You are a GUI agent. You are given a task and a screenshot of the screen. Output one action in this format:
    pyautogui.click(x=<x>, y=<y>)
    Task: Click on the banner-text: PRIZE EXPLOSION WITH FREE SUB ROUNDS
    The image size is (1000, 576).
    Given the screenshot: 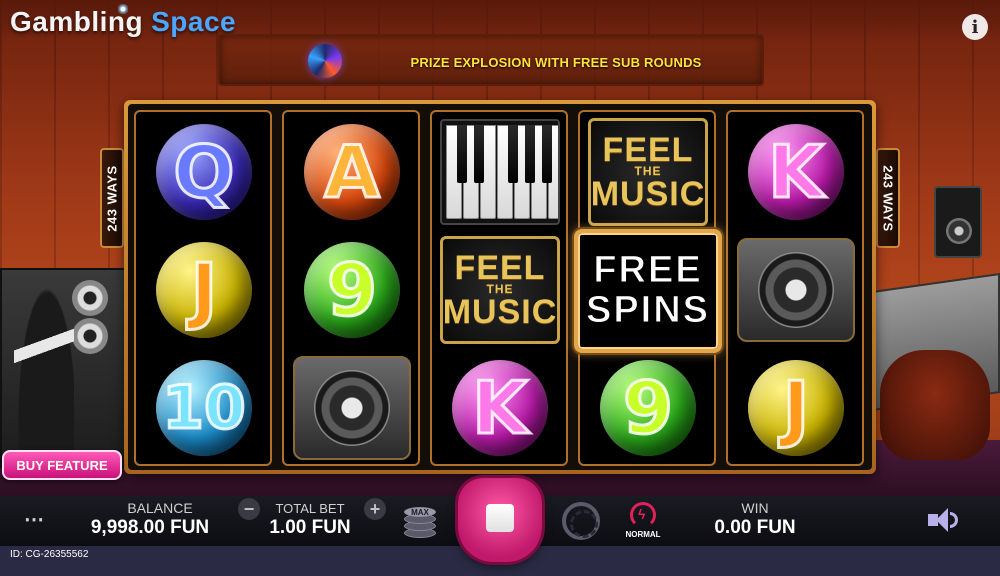 What is the action you would take?
    pyautogui.click(x=556, y=62)
    